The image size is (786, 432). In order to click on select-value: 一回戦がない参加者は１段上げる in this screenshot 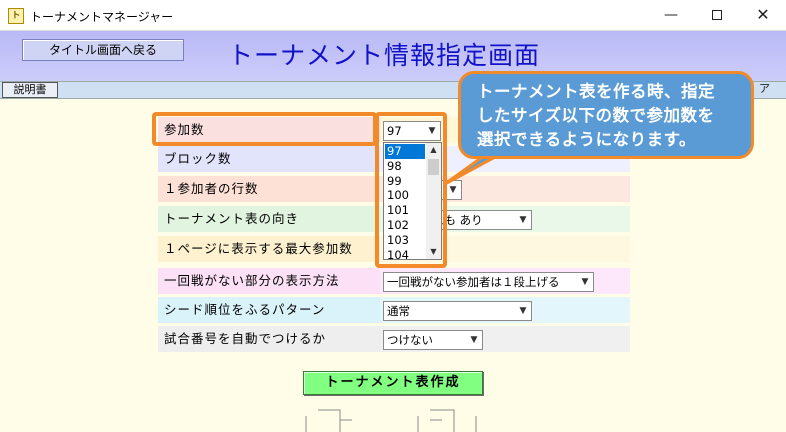, I will do `click(473, 282)`.